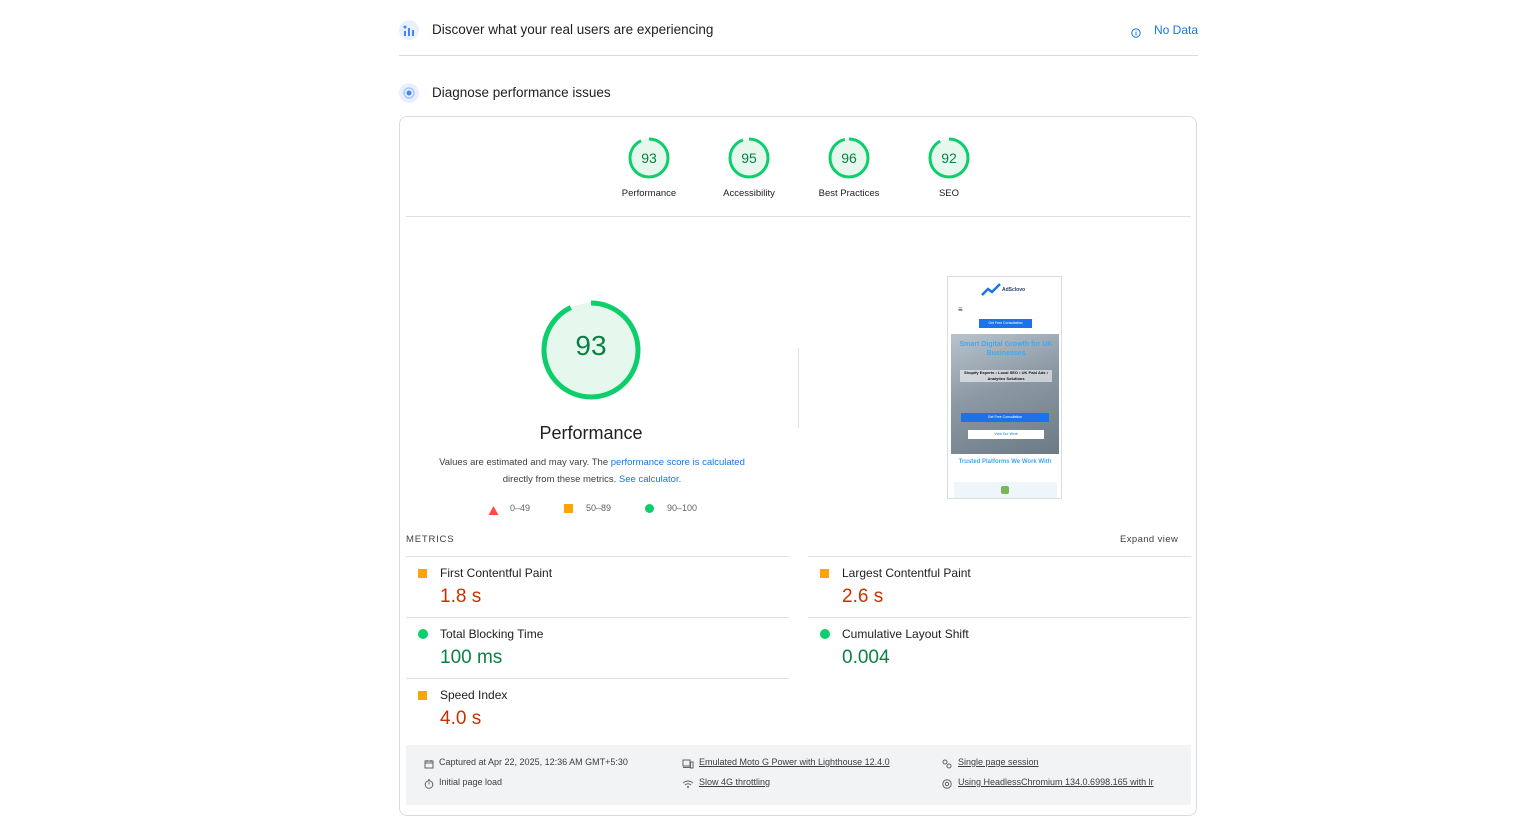 Image resolution: width=1521 pixels, height=816 pixels. I want to click on metric-name: First Contentful Paint, so click(496, 573).